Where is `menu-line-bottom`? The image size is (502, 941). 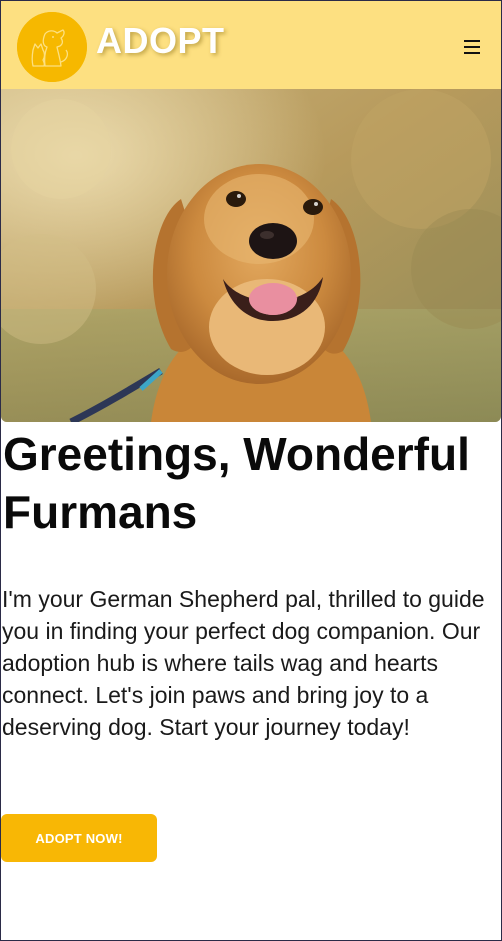 menu-line-bottom is located at coordinates (472, 53).